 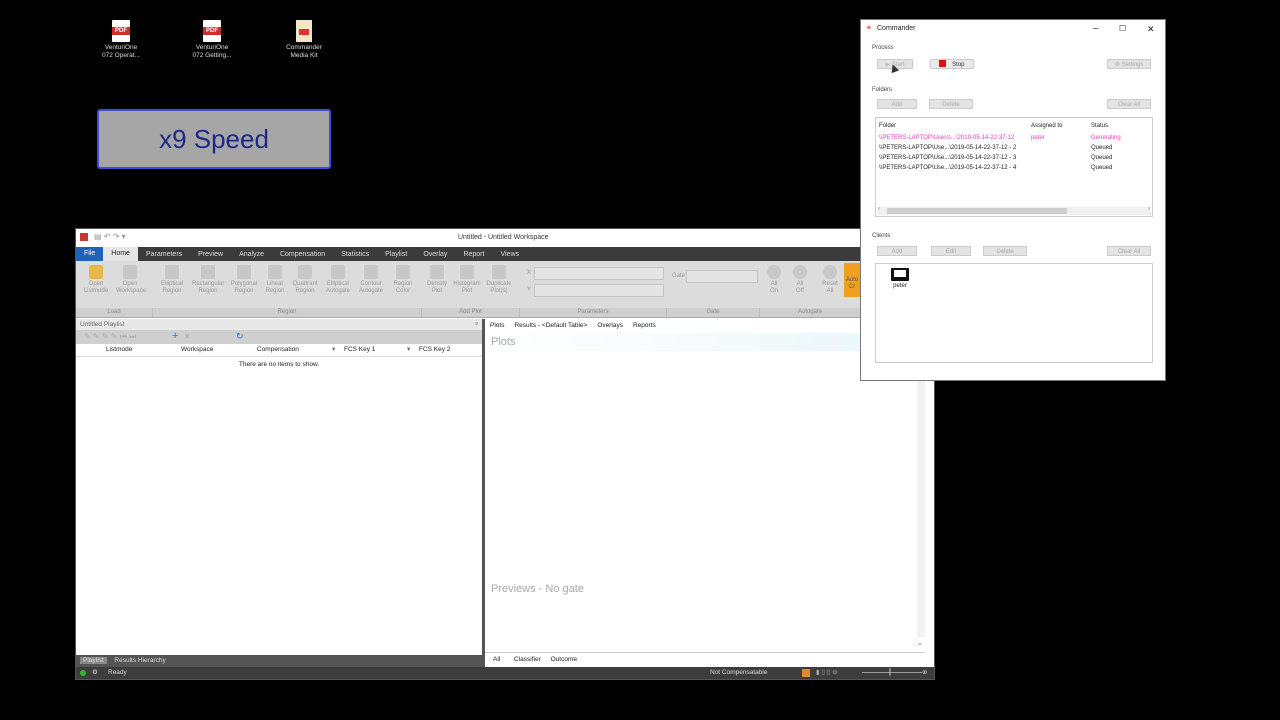 I want to click on column-assigned-to: Assigned to, so click(x=1046, y=126).